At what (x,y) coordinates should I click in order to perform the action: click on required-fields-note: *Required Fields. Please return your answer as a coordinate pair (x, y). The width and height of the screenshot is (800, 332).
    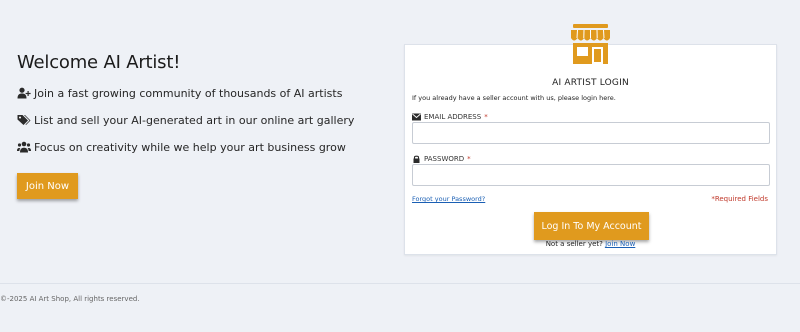
    Looking at the image, I should click on (739, 199).